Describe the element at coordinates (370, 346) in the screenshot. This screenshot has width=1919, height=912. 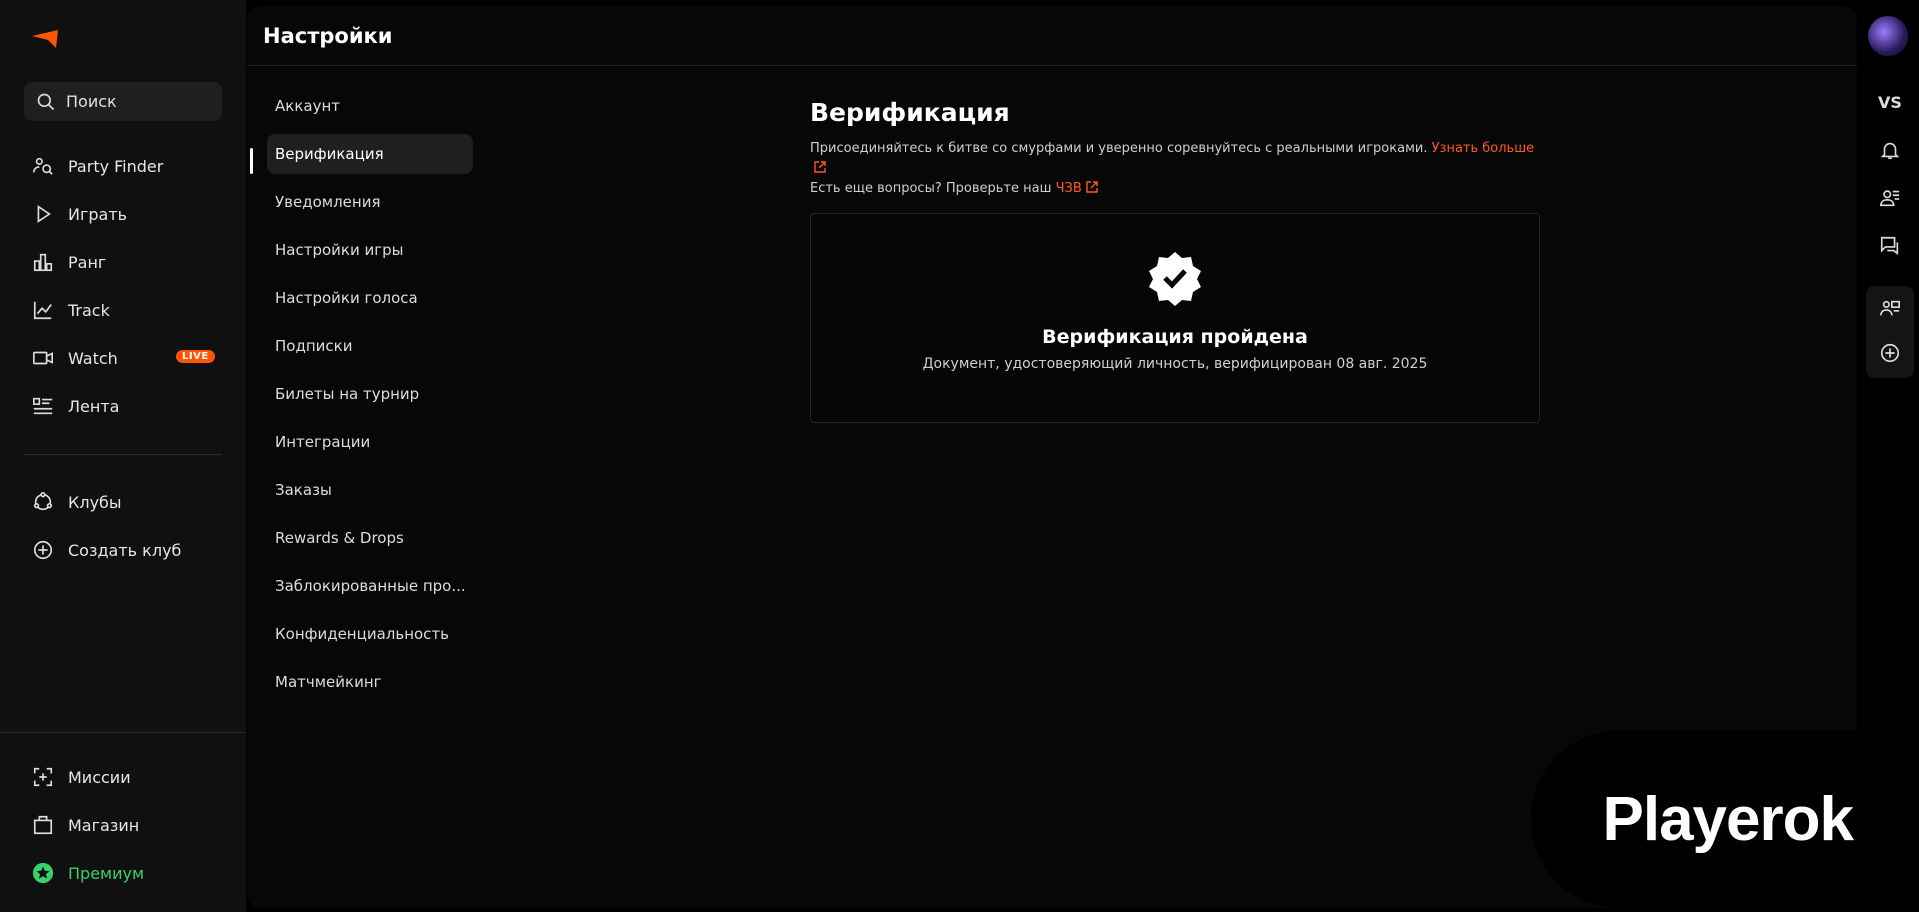
I see `settings-nav-subscriptions: Подписки` at that location.